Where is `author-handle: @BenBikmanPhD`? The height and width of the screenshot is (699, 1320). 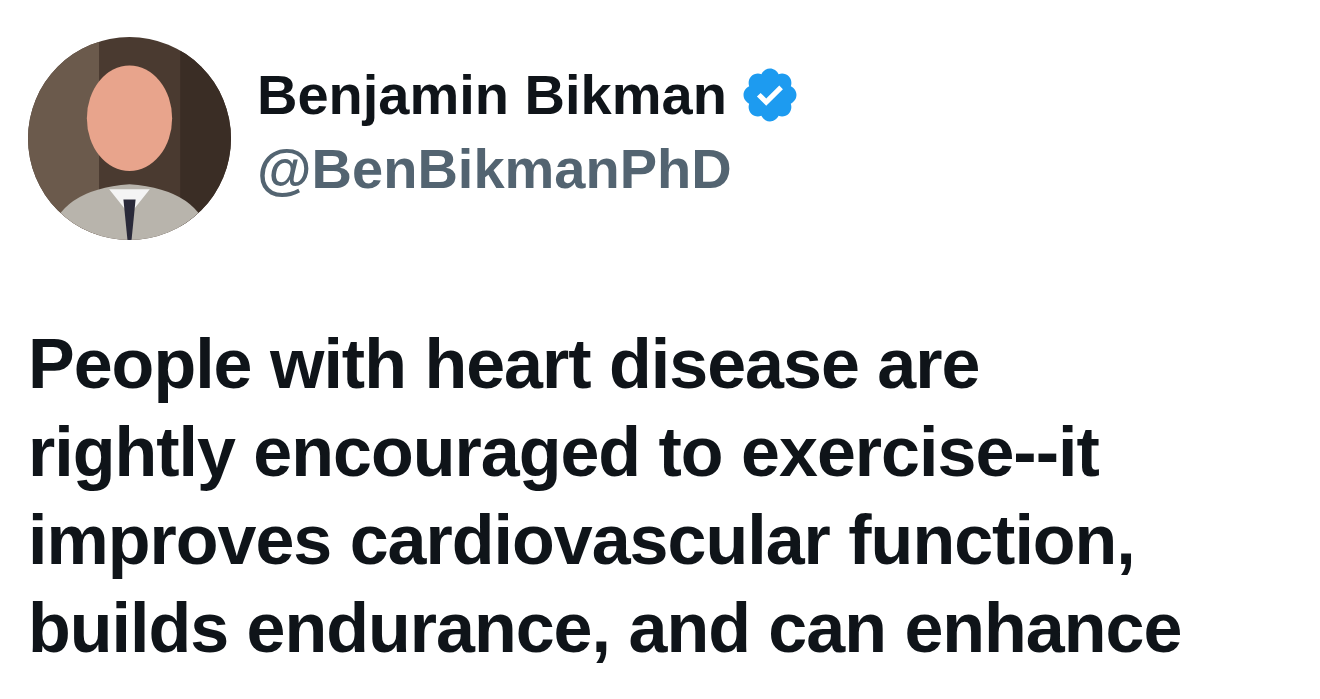 author-handle: @BenBikmanPhD is located at coordinates (529, 168).